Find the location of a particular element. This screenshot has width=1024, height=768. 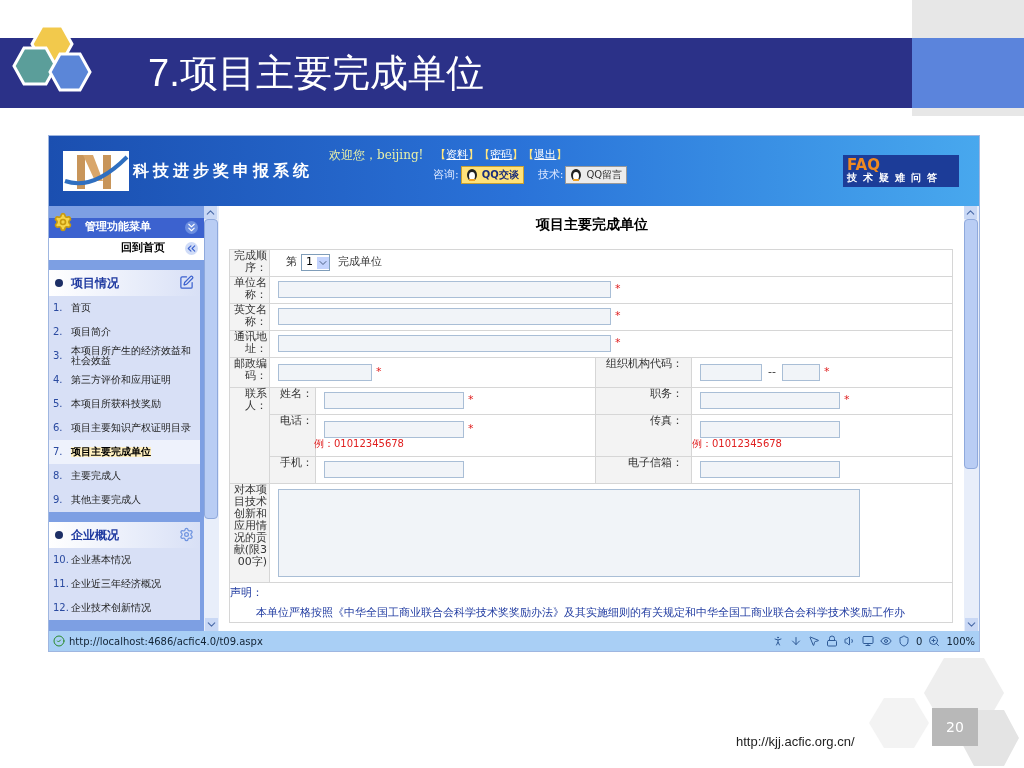

pointer-icon is located at coordinates (814, 641).